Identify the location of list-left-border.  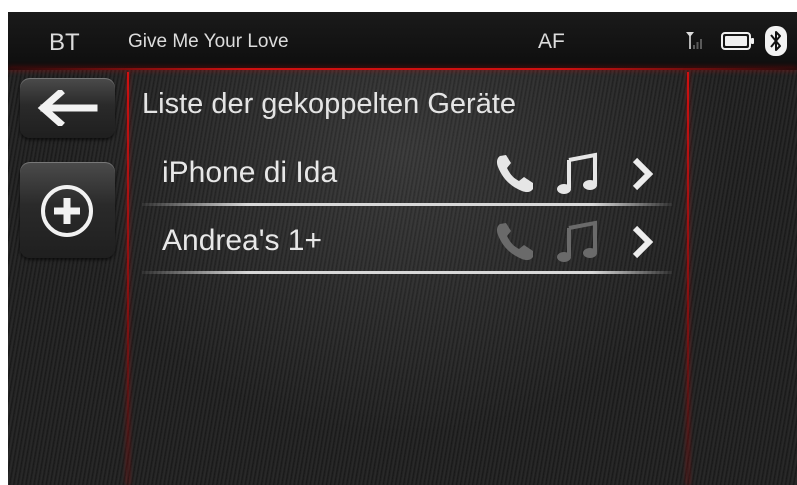
(128, 278).